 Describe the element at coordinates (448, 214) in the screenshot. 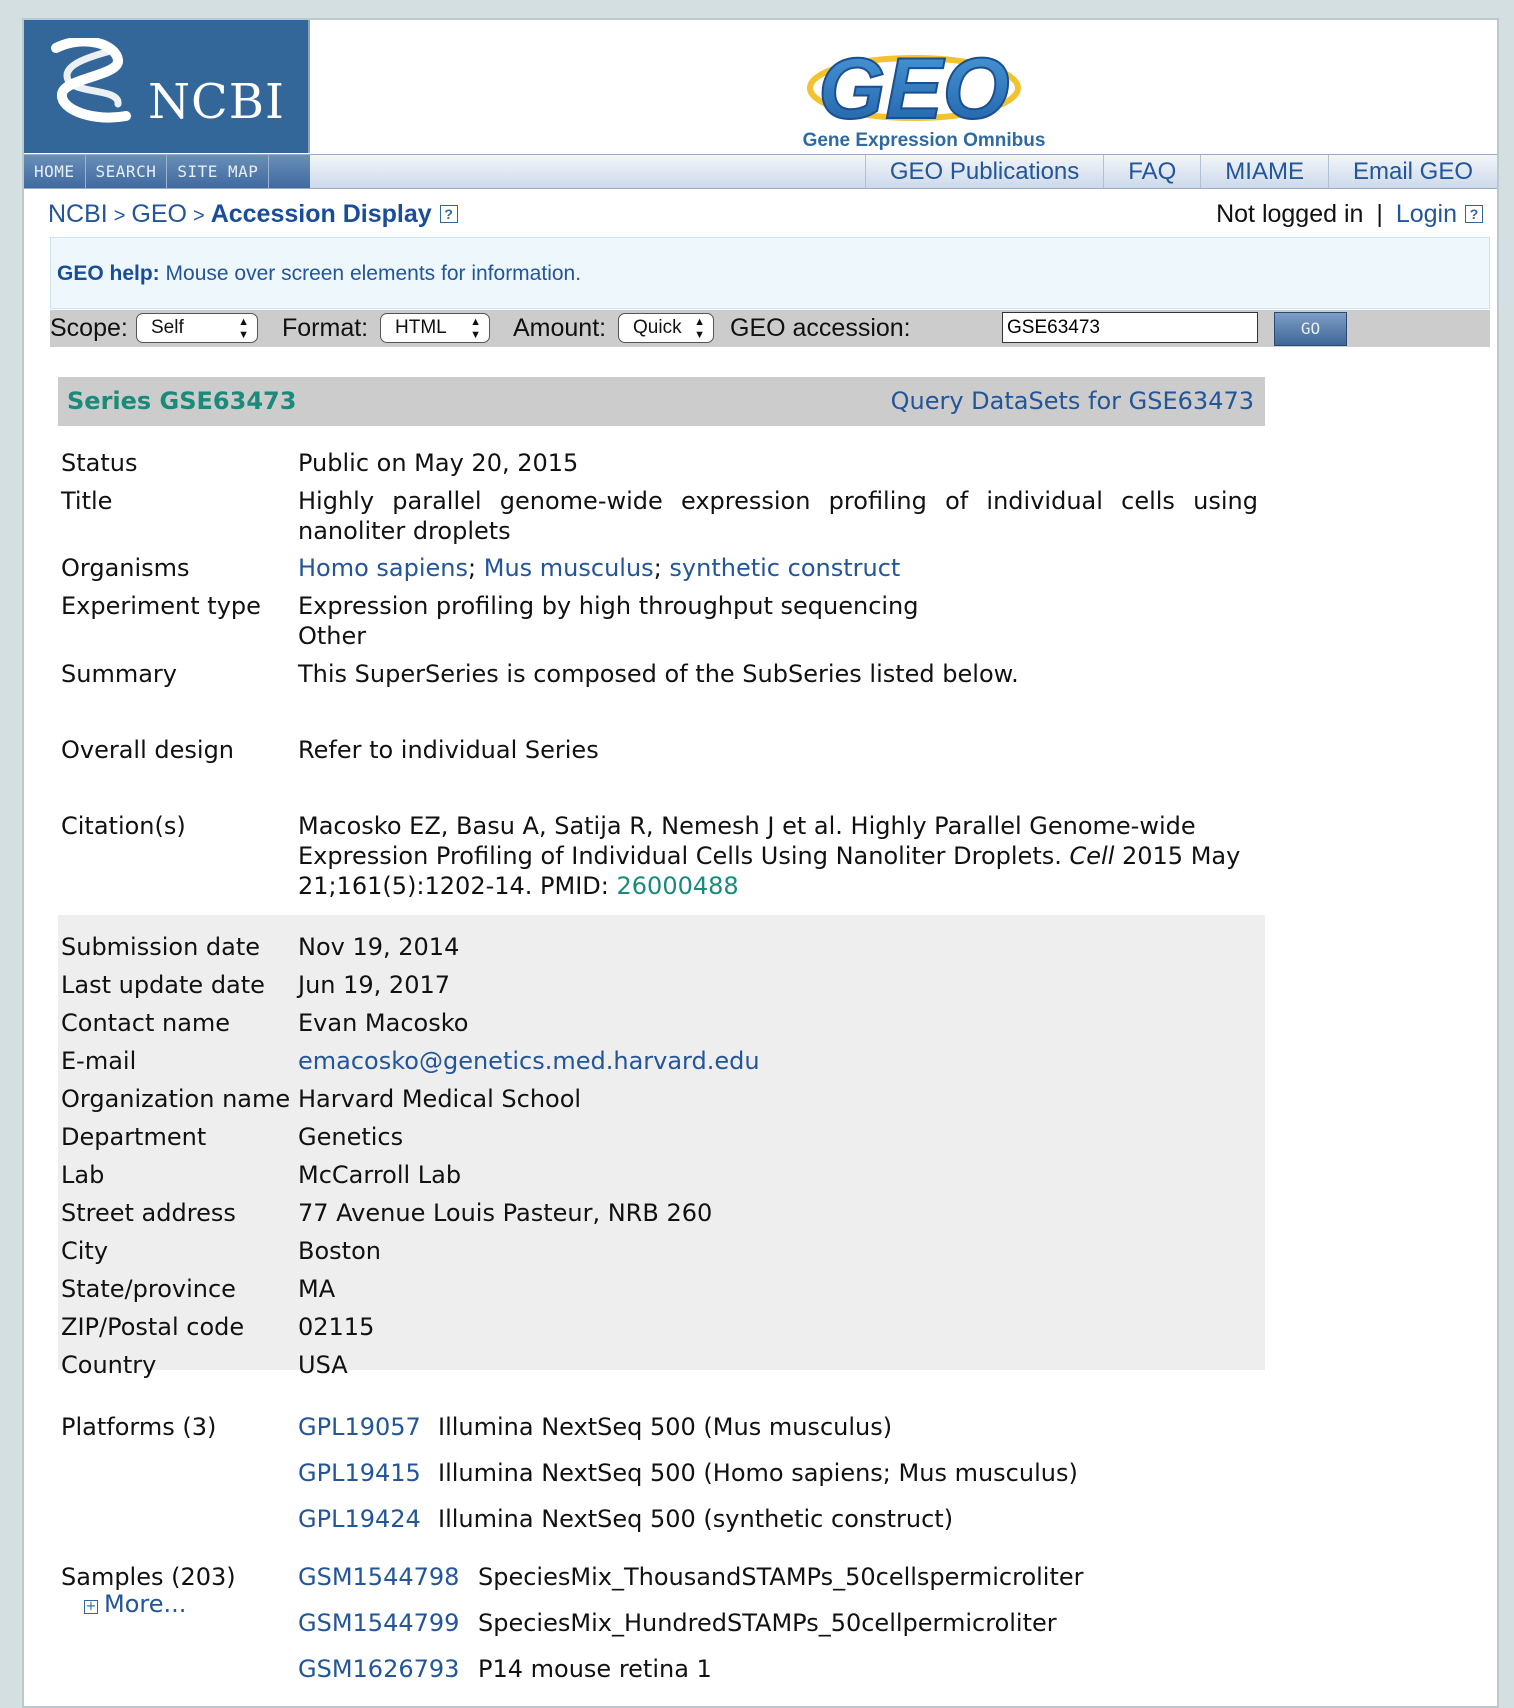

I see `help-icon: ?` at that location.